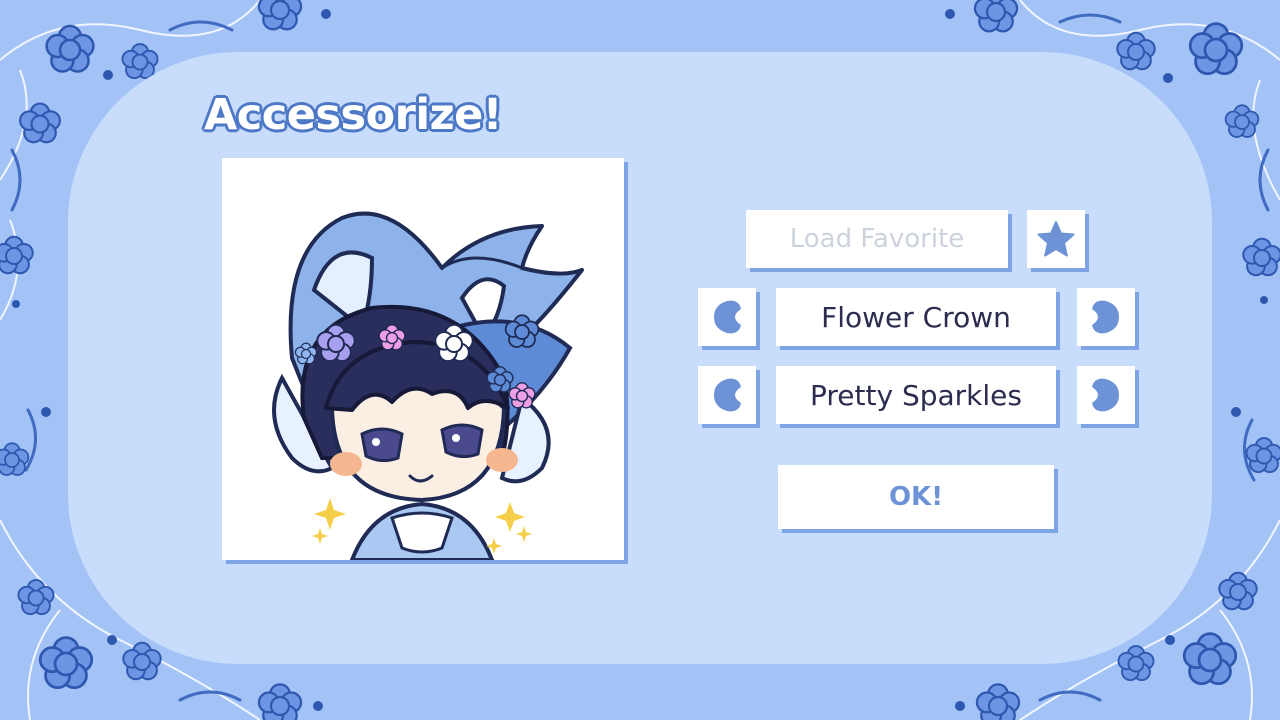  I want to click on accessory-prev-arrow-button, so click(727, 317).